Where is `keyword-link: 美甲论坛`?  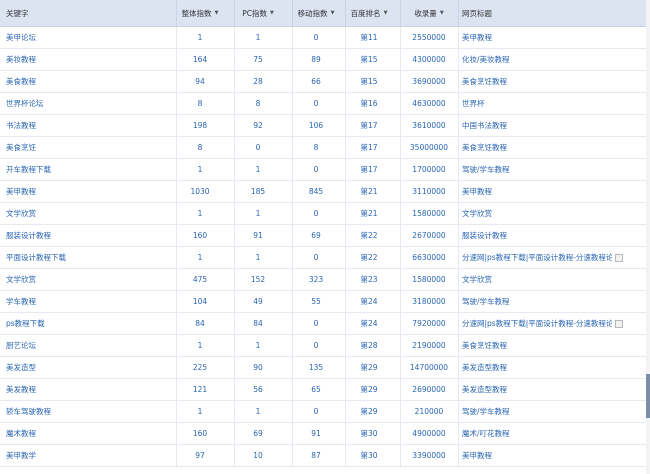
keyword-link: 美甲论坛 is located at coordinates (91, 37).